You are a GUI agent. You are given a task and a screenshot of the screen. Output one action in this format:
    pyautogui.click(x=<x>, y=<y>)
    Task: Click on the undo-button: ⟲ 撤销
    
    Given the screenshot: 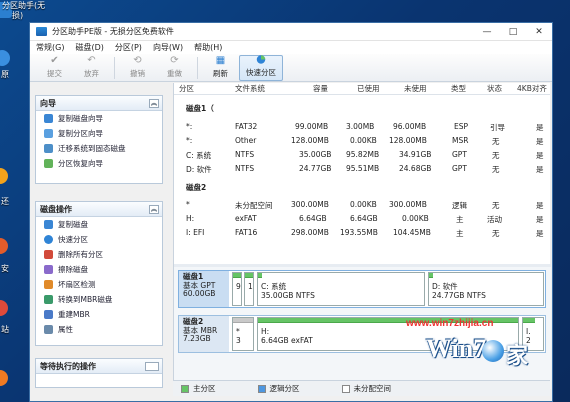 What is the action you would take?
    pyautogui.click(x=137, y=68)
    